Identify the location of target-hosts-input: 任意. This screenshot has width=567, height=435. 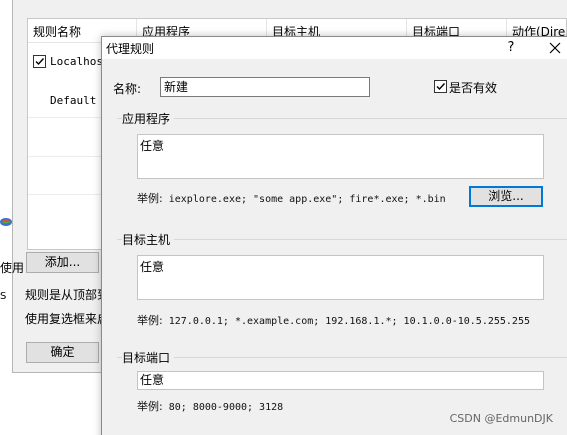
(340, 277).